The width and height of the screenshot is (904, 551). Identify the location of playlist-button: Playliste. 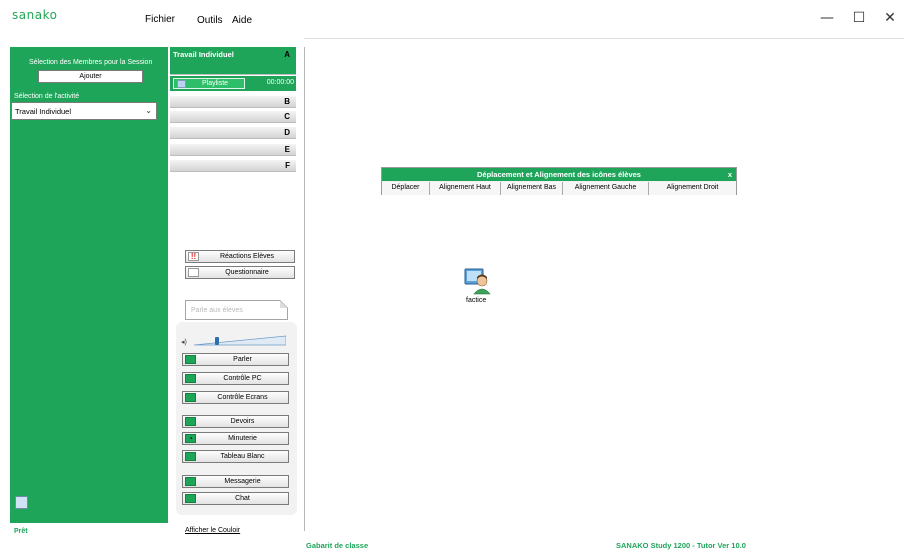
(209, 83).